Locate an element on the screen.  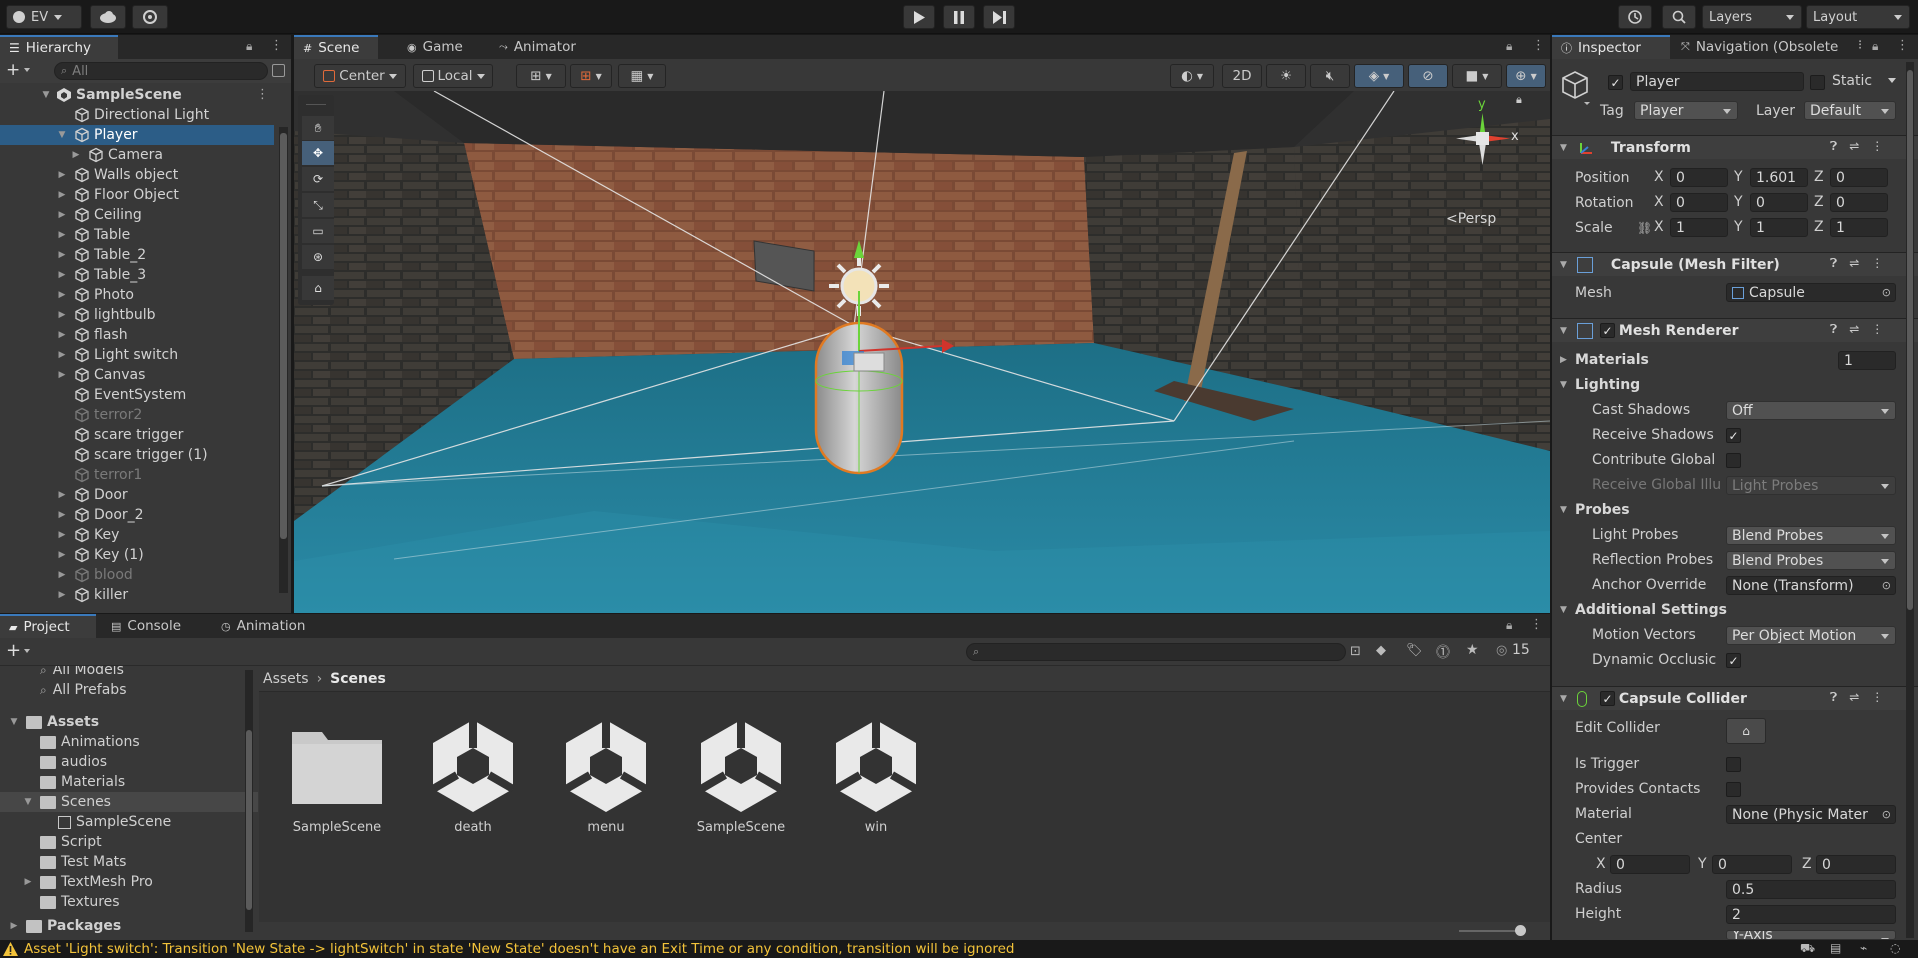
hierarchy-item: scare trigger (1) is located at coordinates (137, 455).